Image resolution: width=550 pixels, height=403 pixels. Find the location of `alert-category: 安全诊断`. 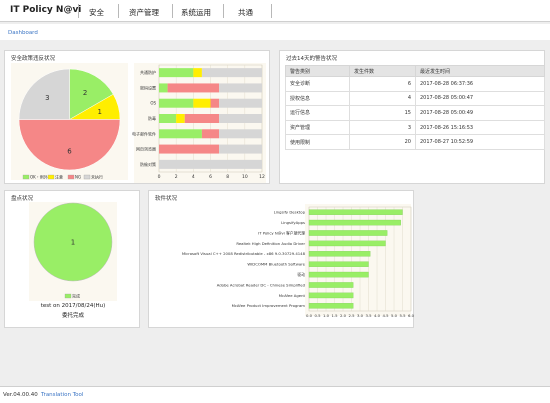

alert-category: 安全诊断 is located at coordinates (317, 84).